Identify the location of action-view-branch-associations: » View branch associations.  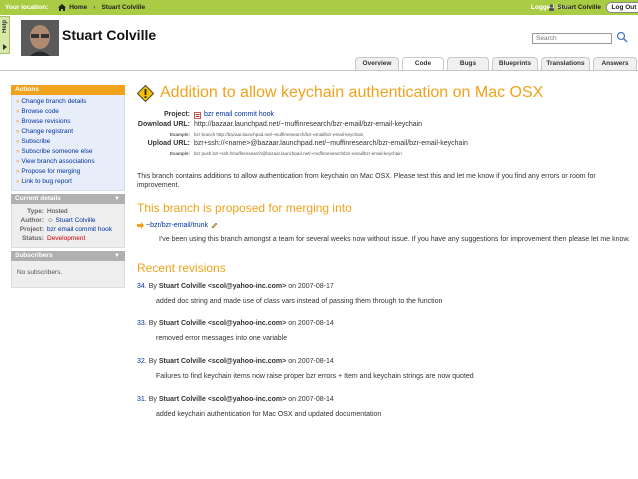
(70, 162).